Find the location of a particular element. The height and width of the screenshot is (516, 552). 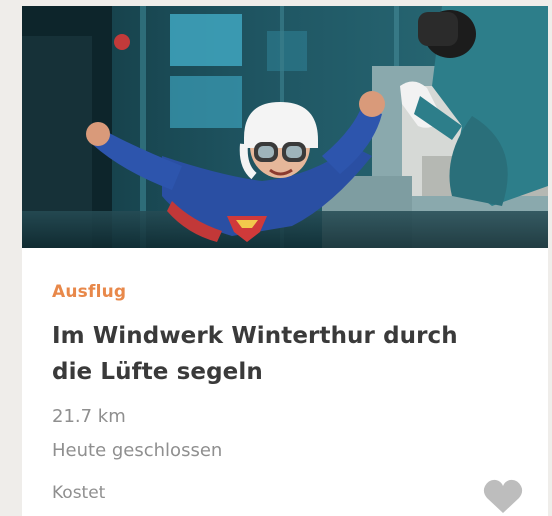

distance-text: 21.7 km is located at coordinates (89, 416).